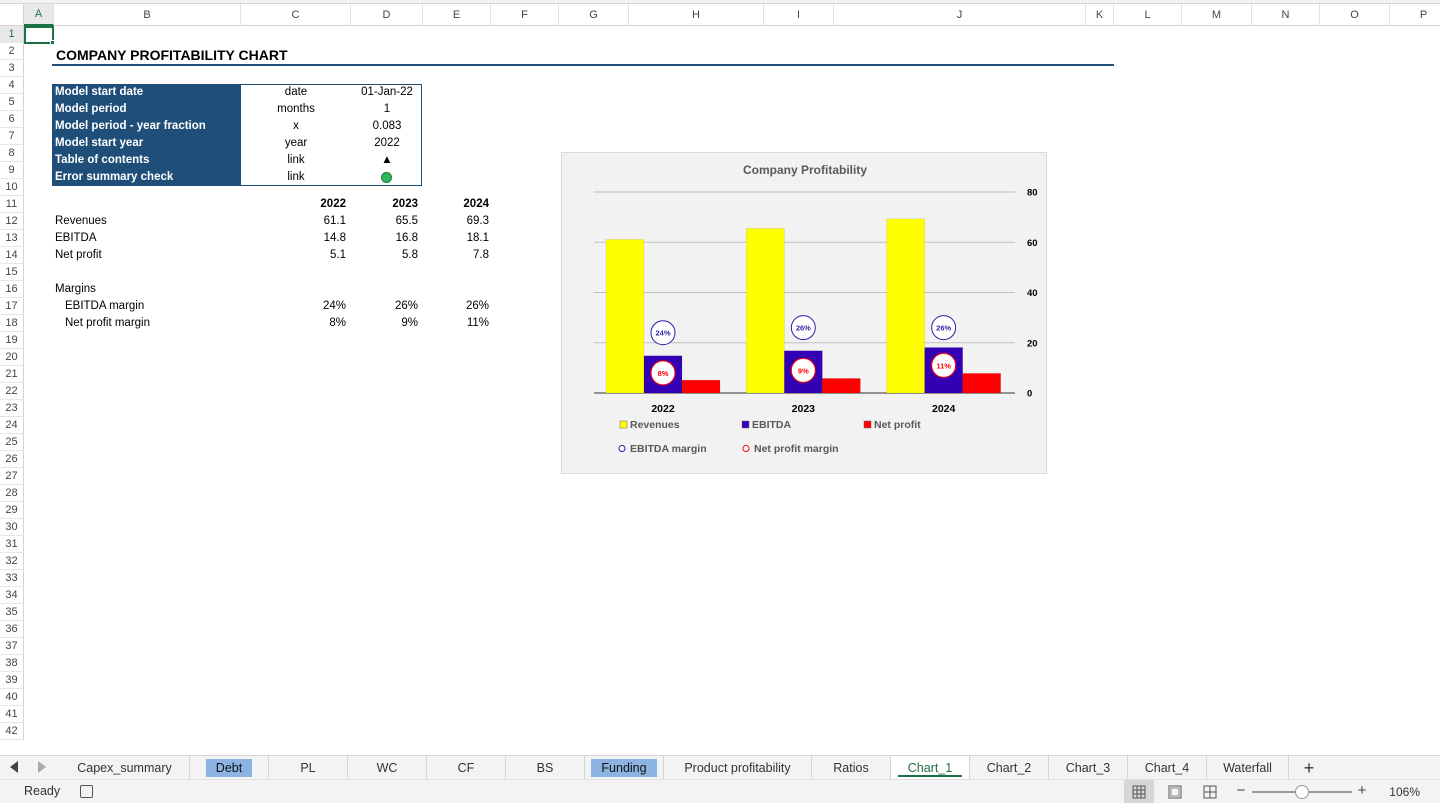 This screenshot has height=803, width=1440. I want to click on row-header-41: 41, so click(12, 714).